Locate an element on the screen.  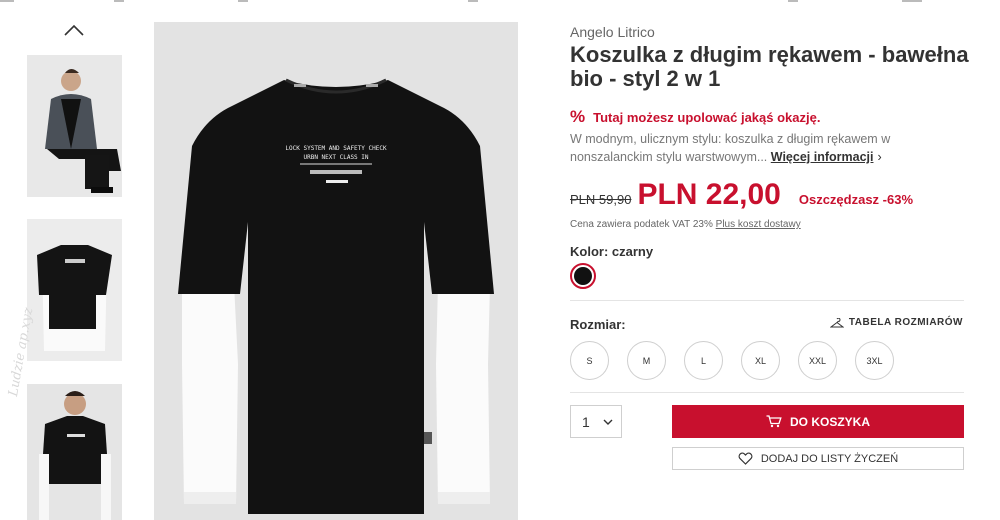
size-option-m: M is located at coordinates (646, 360).